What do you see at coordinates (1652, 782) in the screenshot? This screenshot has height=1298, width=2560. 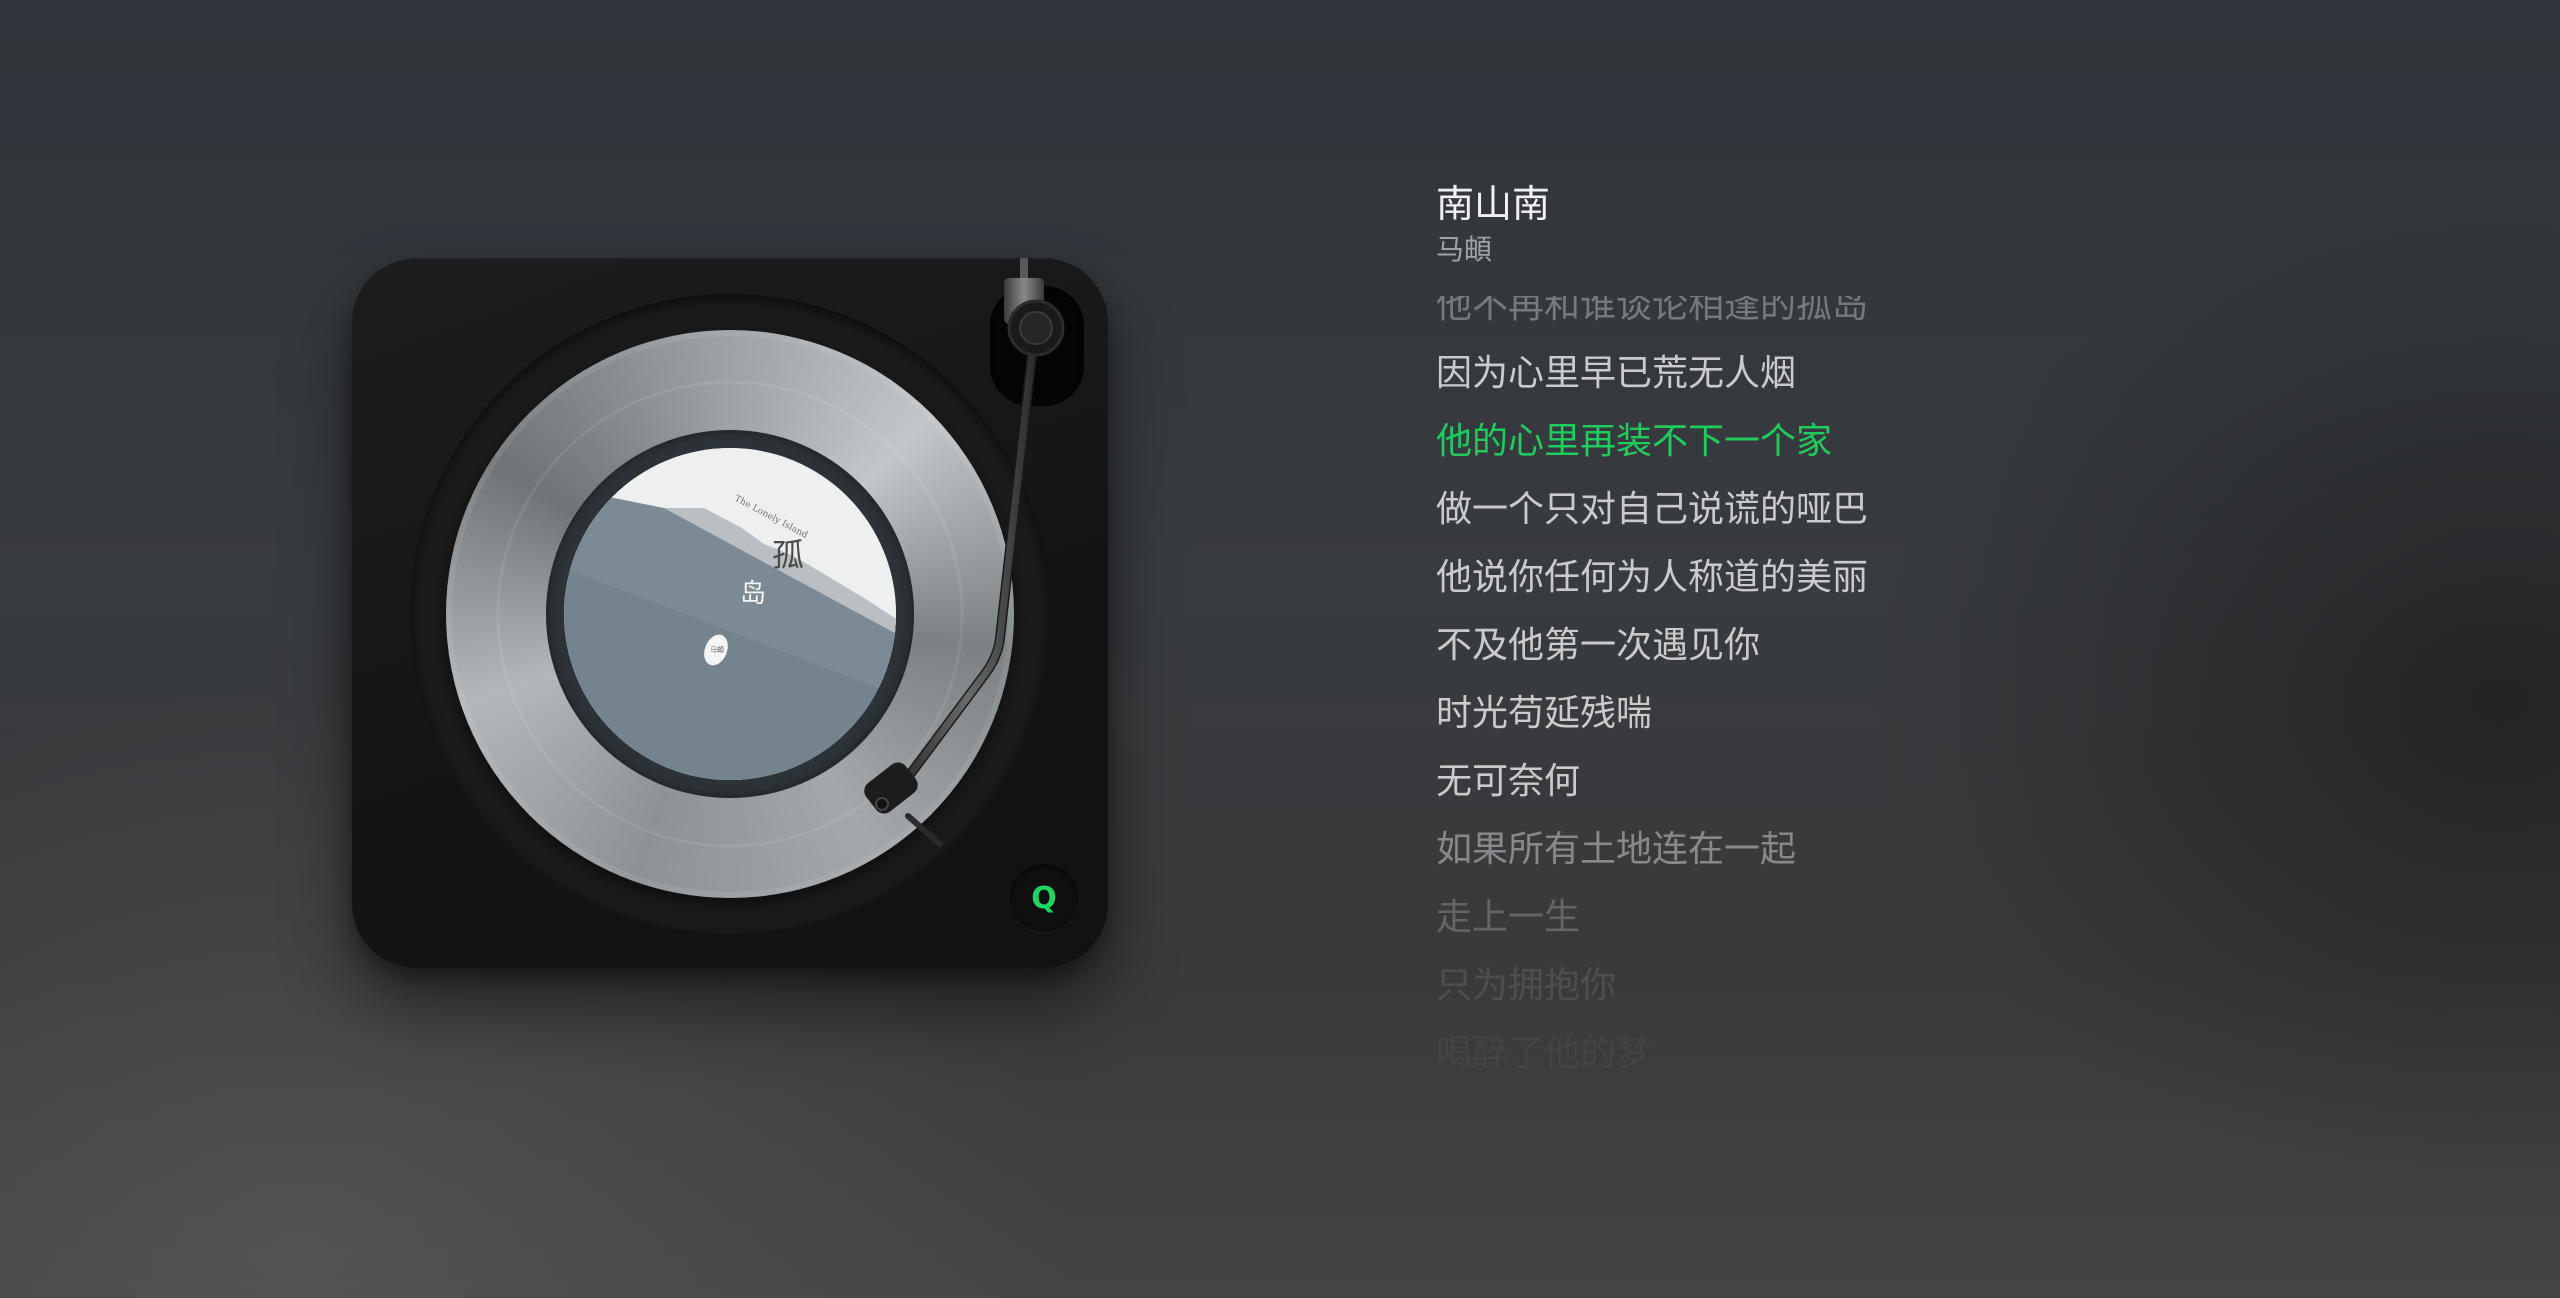 I see `lyric-line: 无可奈何` at bounding box center [1652, 782].